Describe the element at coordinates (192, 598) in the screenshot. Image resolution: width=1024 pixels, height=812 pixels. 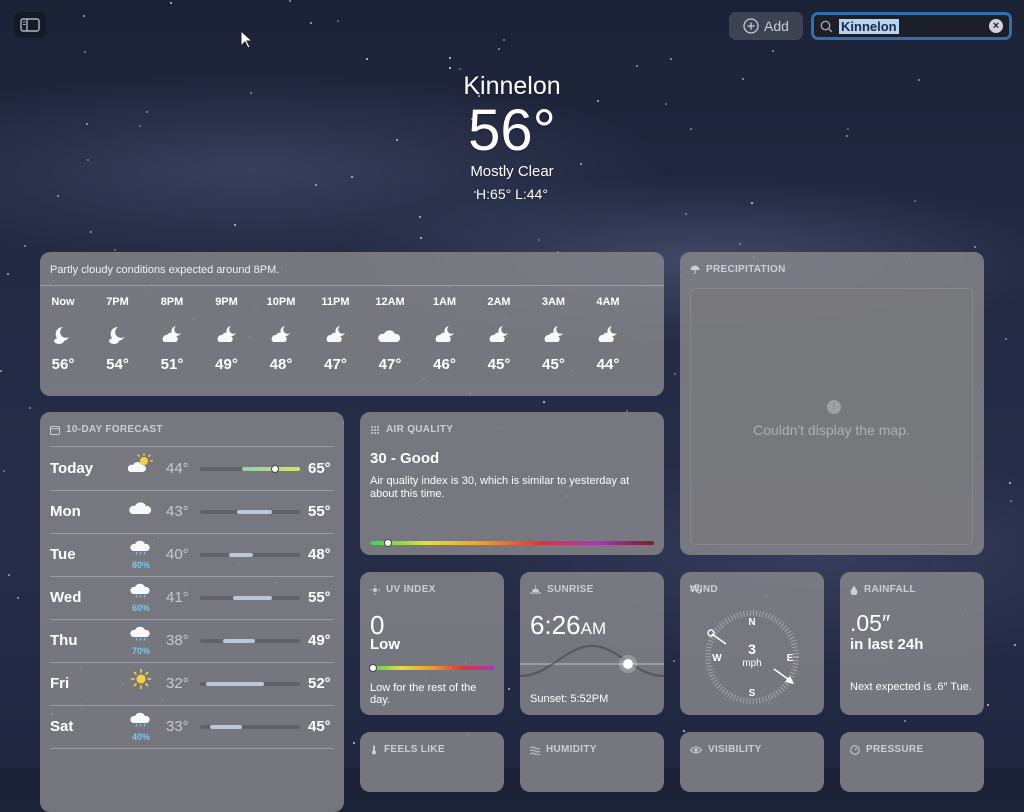
I see `forecast-row: Wed 60% 41° 55°` at that location.